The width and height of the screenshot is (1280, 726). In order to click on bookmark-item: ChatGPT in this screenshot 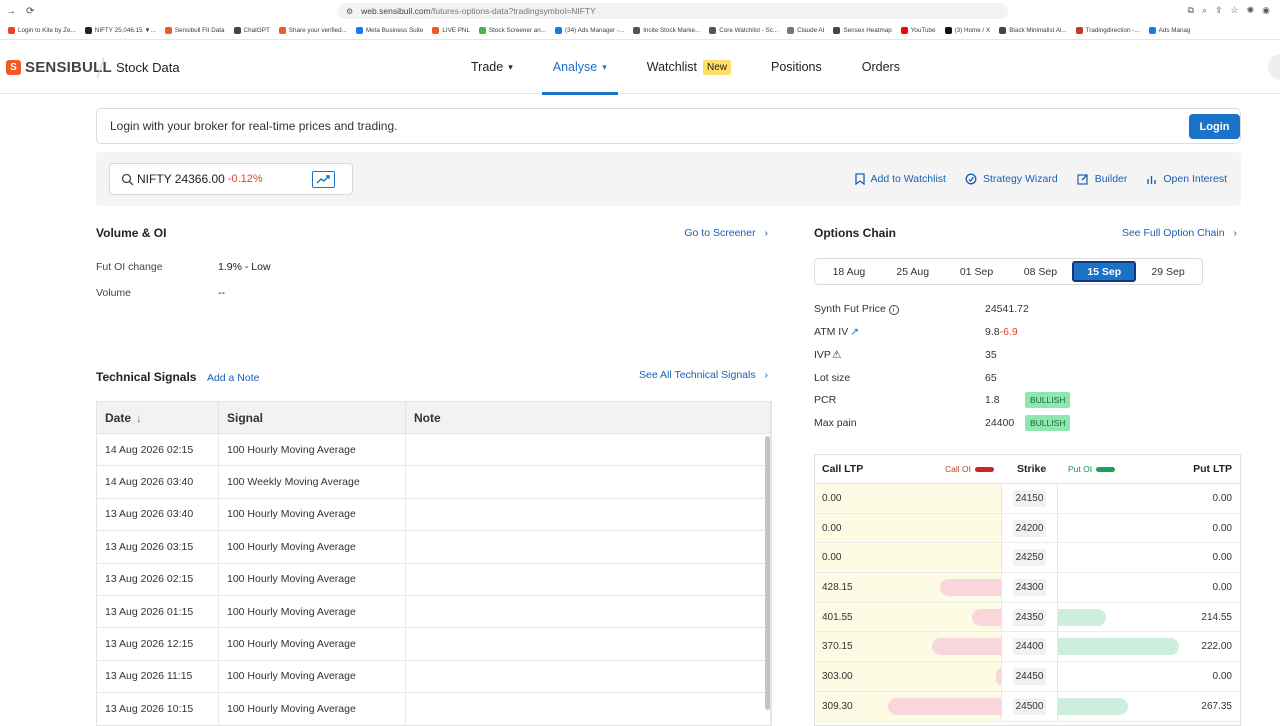, I will do `click(251, 30)`.